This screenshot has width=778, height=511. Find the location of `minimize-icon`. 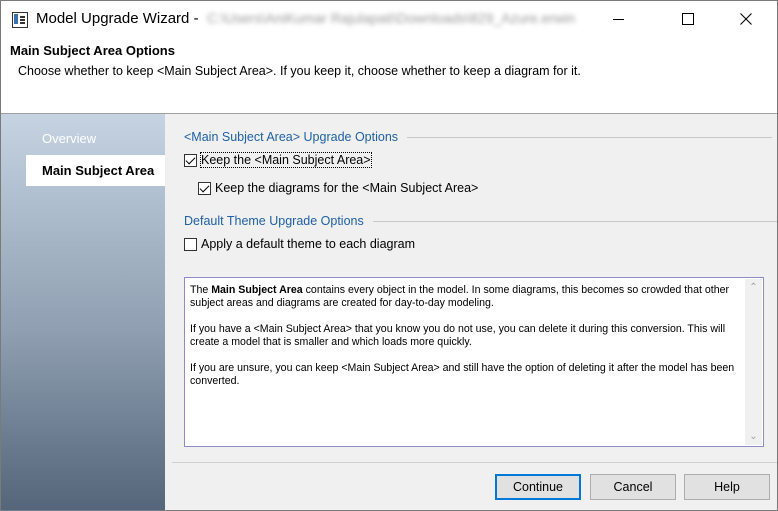

minimize-icon is located at coordinates (618, 19).